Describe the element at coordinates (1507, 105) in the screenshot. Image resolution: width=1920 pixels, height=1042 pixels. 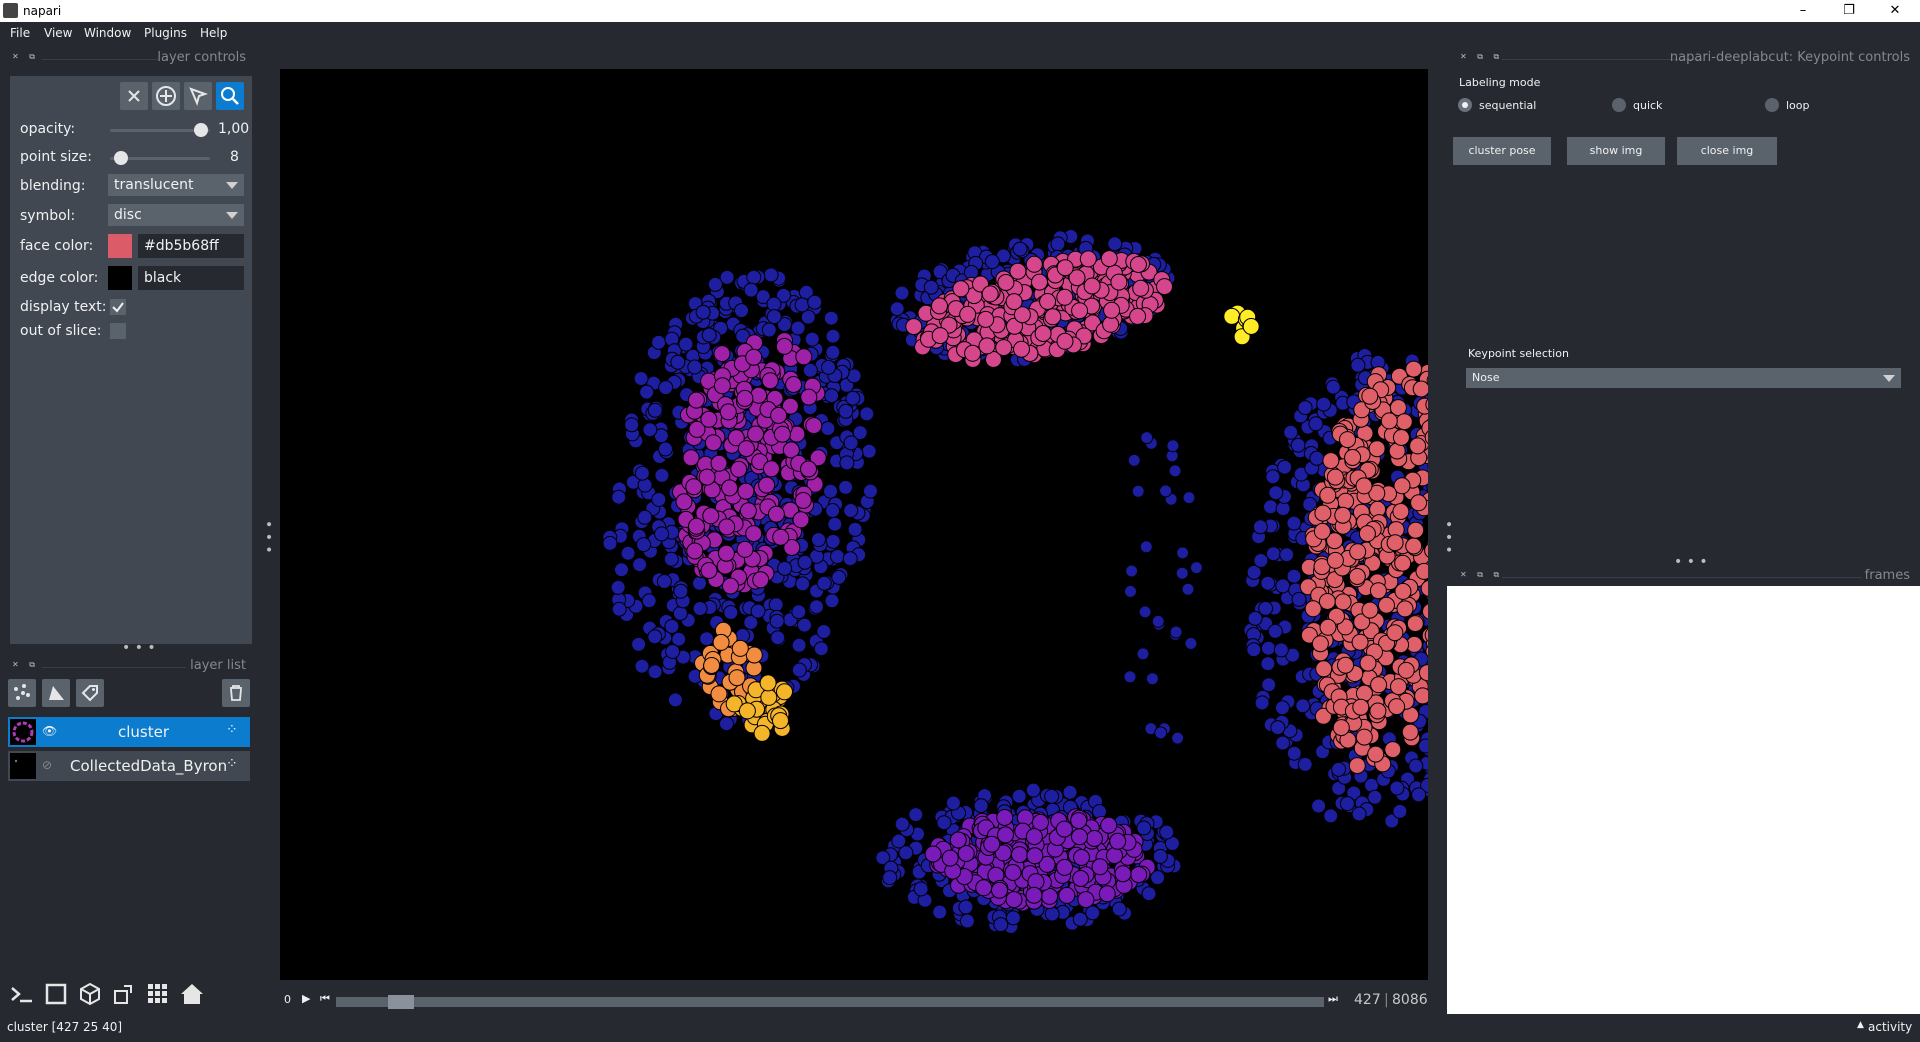
I see `mode-sequential-label: sequential` at that location.